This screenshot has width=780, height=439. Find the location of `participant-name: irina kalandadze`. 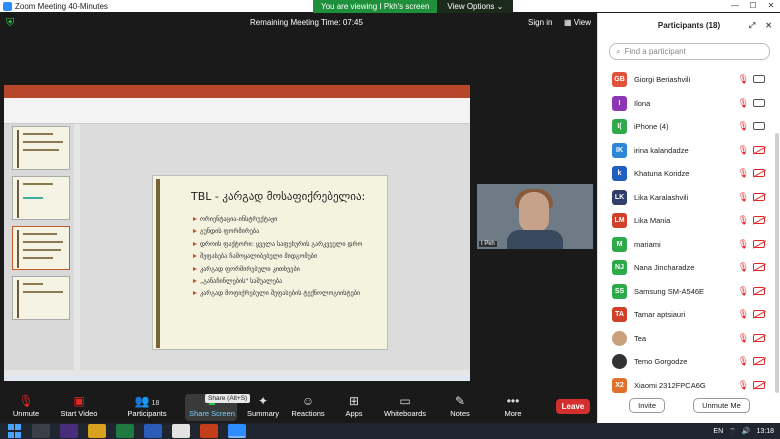

participant-name: irina kalandadze is located at coordinates (661, 150).